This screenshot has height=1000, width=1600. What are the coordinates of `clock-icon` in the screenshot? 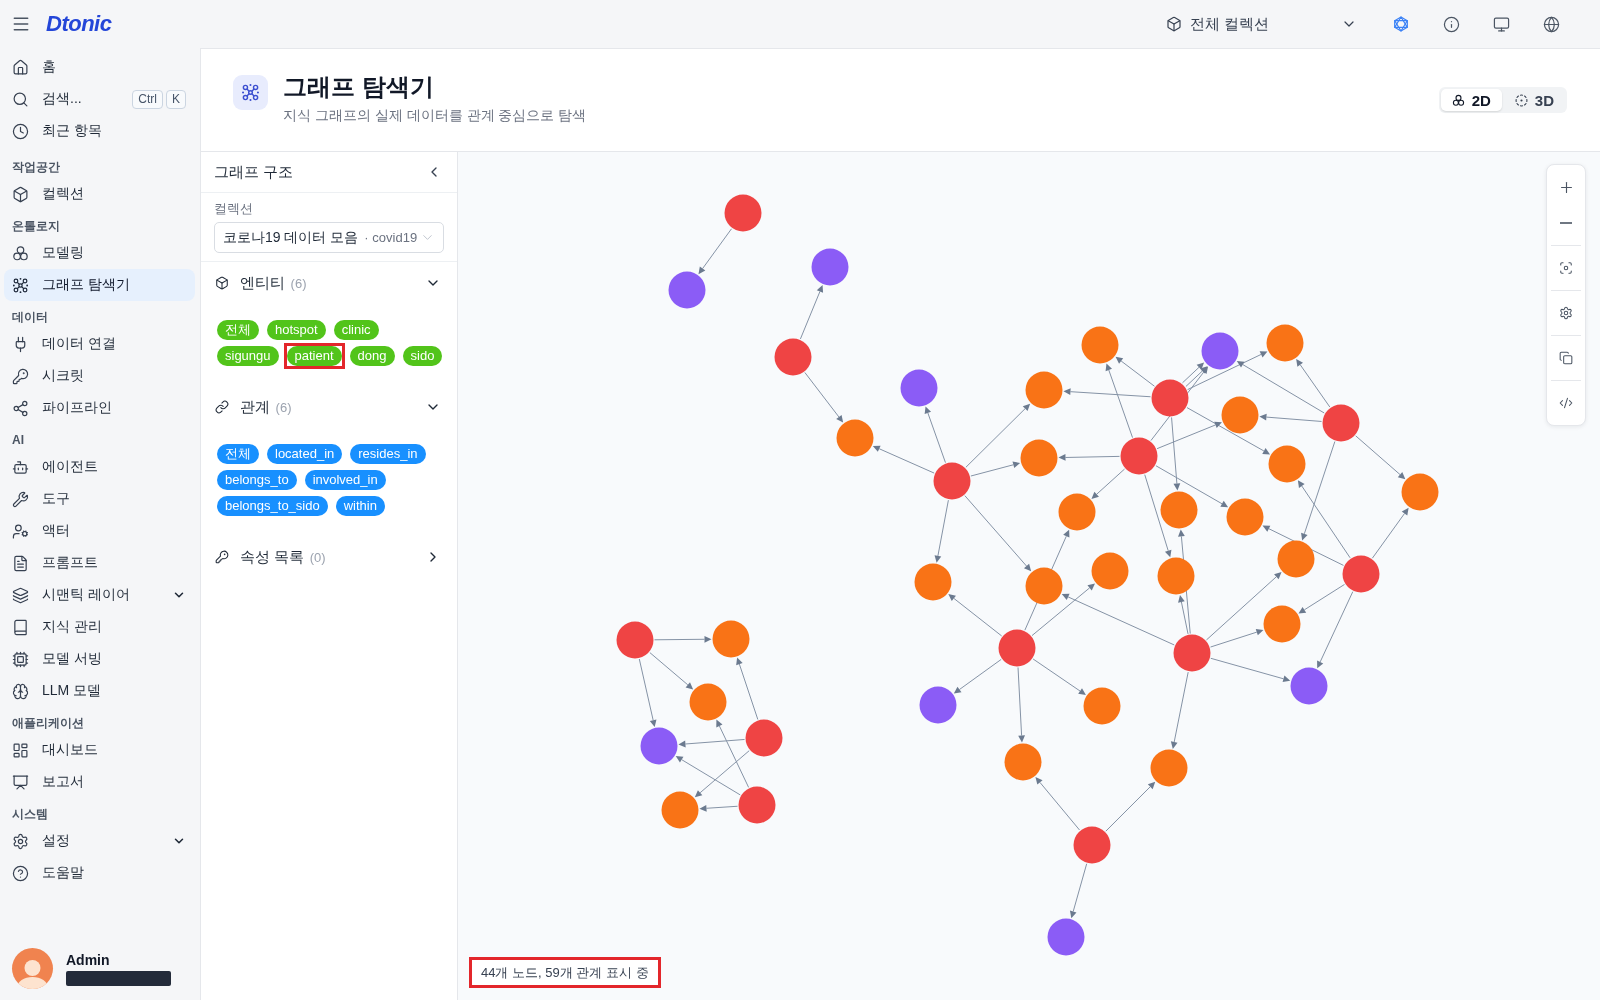 It's located at (20, 131).